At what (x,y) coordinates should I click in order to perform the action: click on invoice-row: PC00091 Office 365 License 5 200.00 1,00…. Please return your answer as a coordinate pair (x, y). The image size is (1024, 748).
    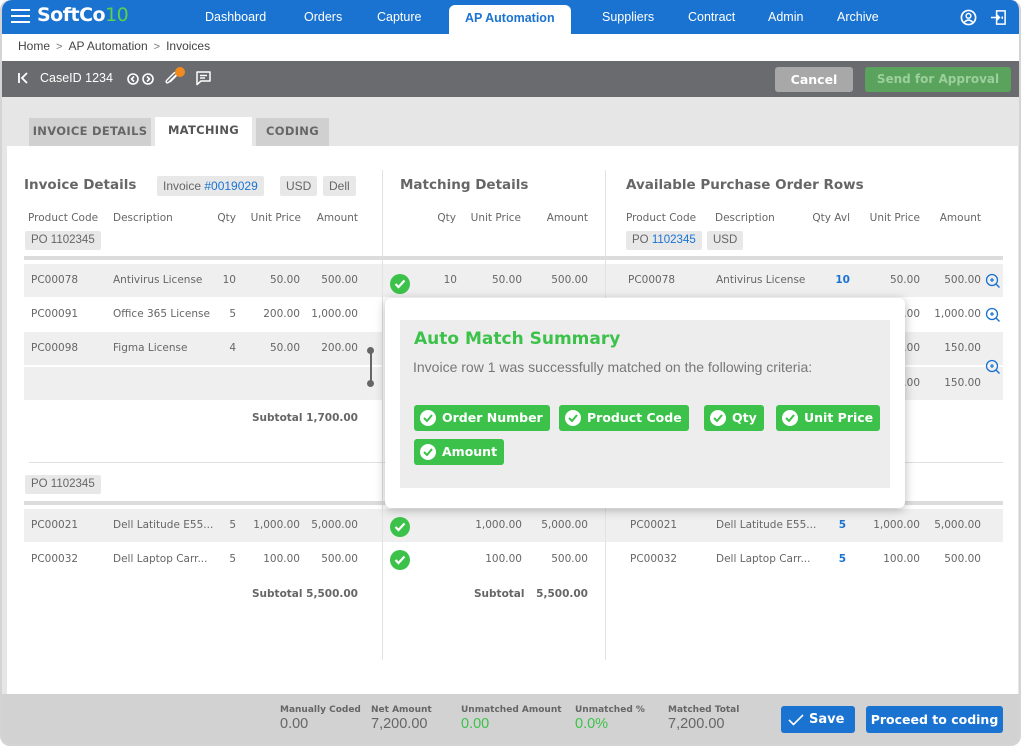
    Looking at the image, I should click on (203, 314).